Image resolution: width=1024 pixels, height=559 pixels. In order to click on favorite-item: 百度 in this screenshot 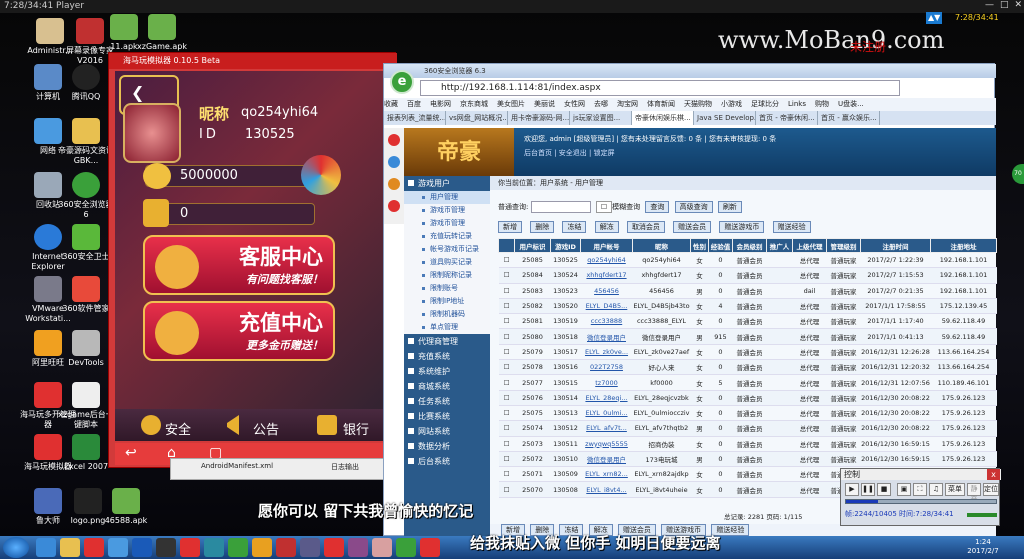, I will do `click(414, 104)`.